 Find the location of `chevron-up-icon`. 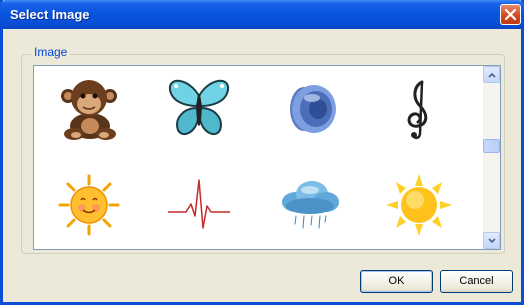

chevron-up-icon is located at coordinates (492, 75).